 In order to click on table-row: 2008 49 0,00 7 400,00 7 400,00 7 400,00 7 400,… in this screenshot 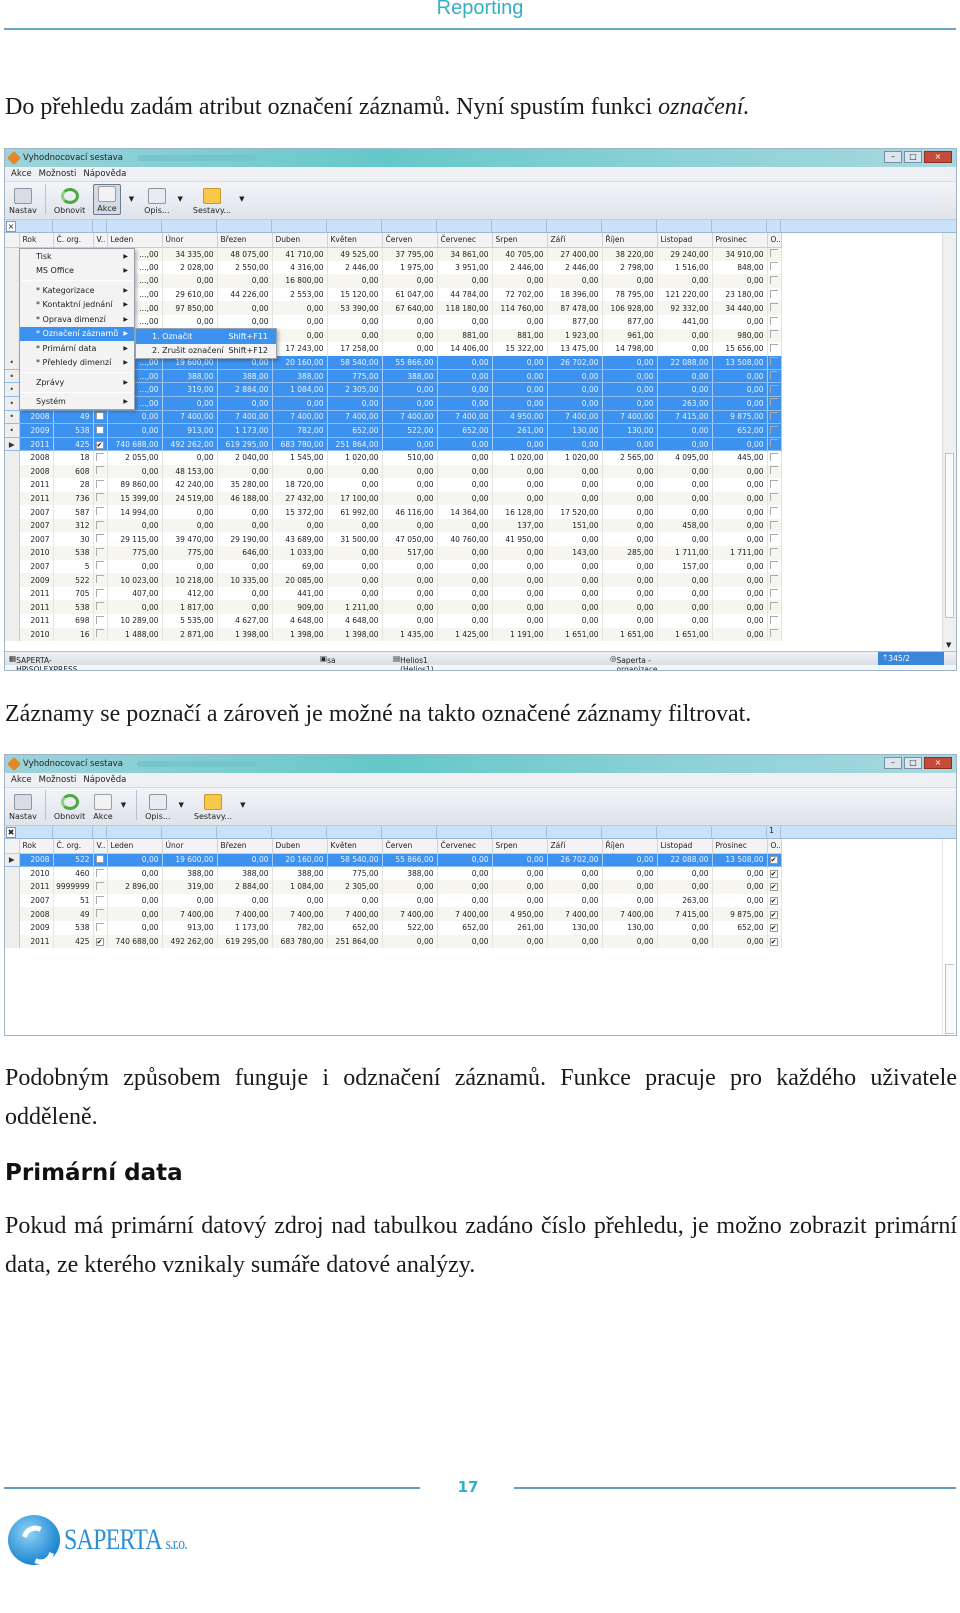, I will do `click(393, 914)`.